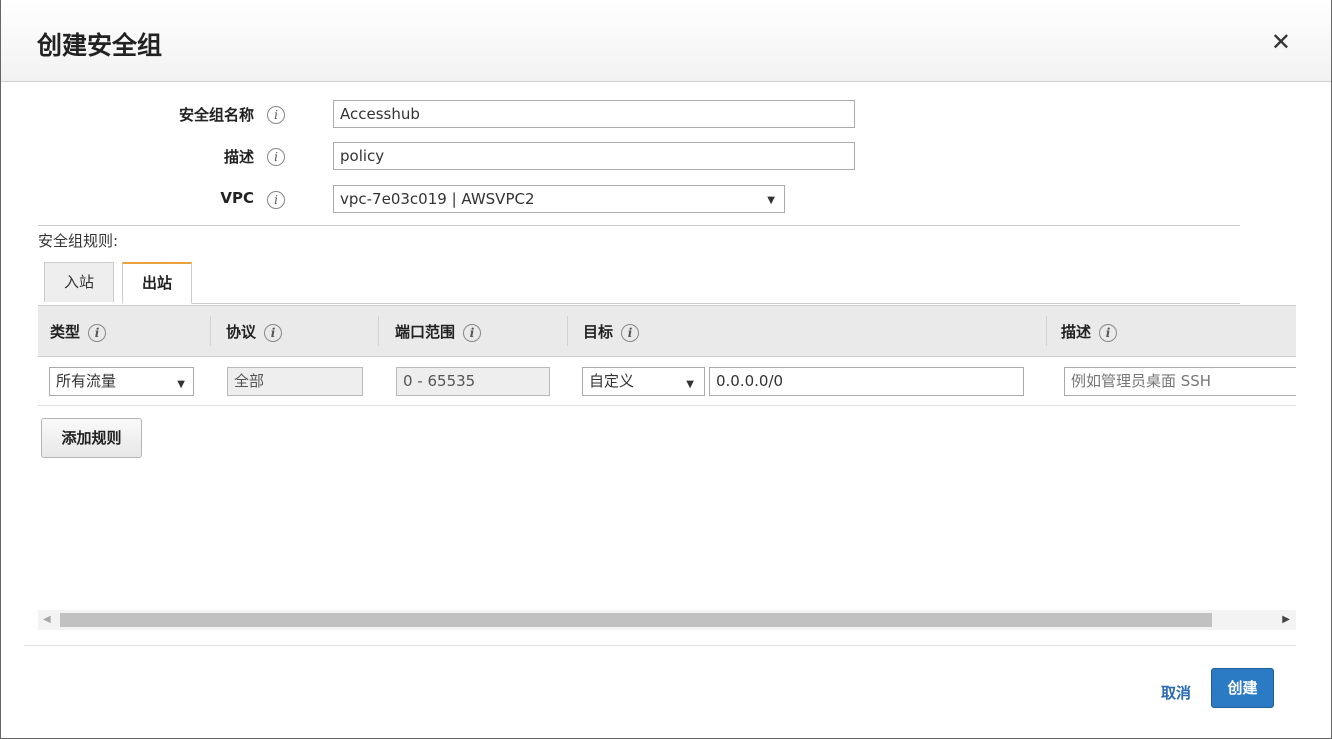 This screenshot has width=1332, height=739. I want to click on create-button: 创建, so click(1242, 688).